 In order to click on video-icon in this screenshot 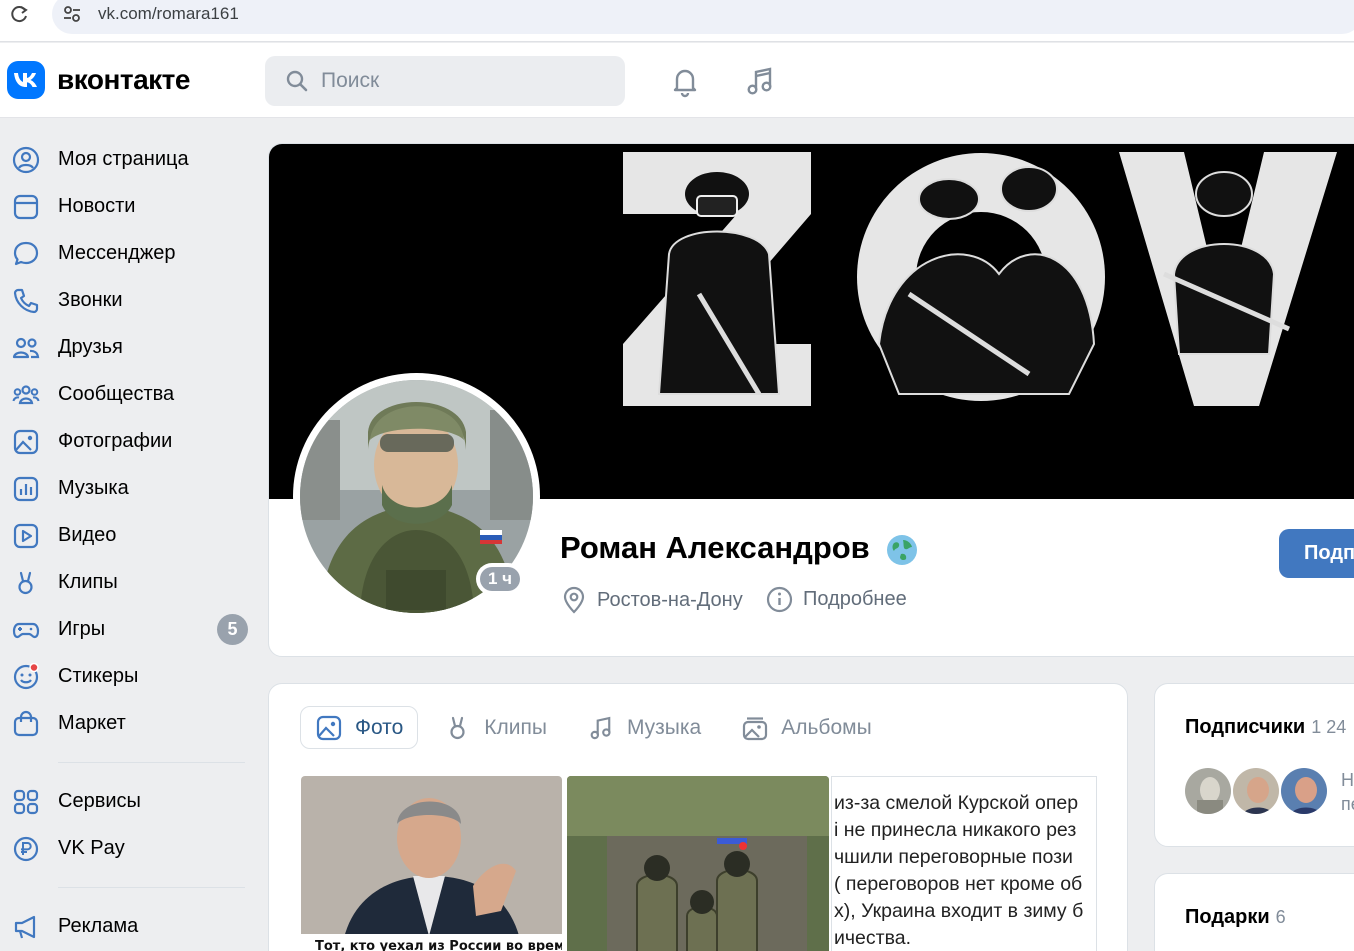, I will do `click(26, 536)`.